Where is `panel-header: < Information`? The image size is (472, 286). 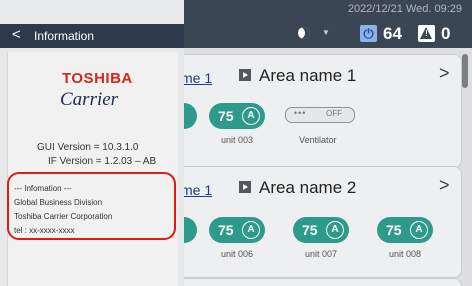
panel-header: < Information is located at coordinates (92, 36).